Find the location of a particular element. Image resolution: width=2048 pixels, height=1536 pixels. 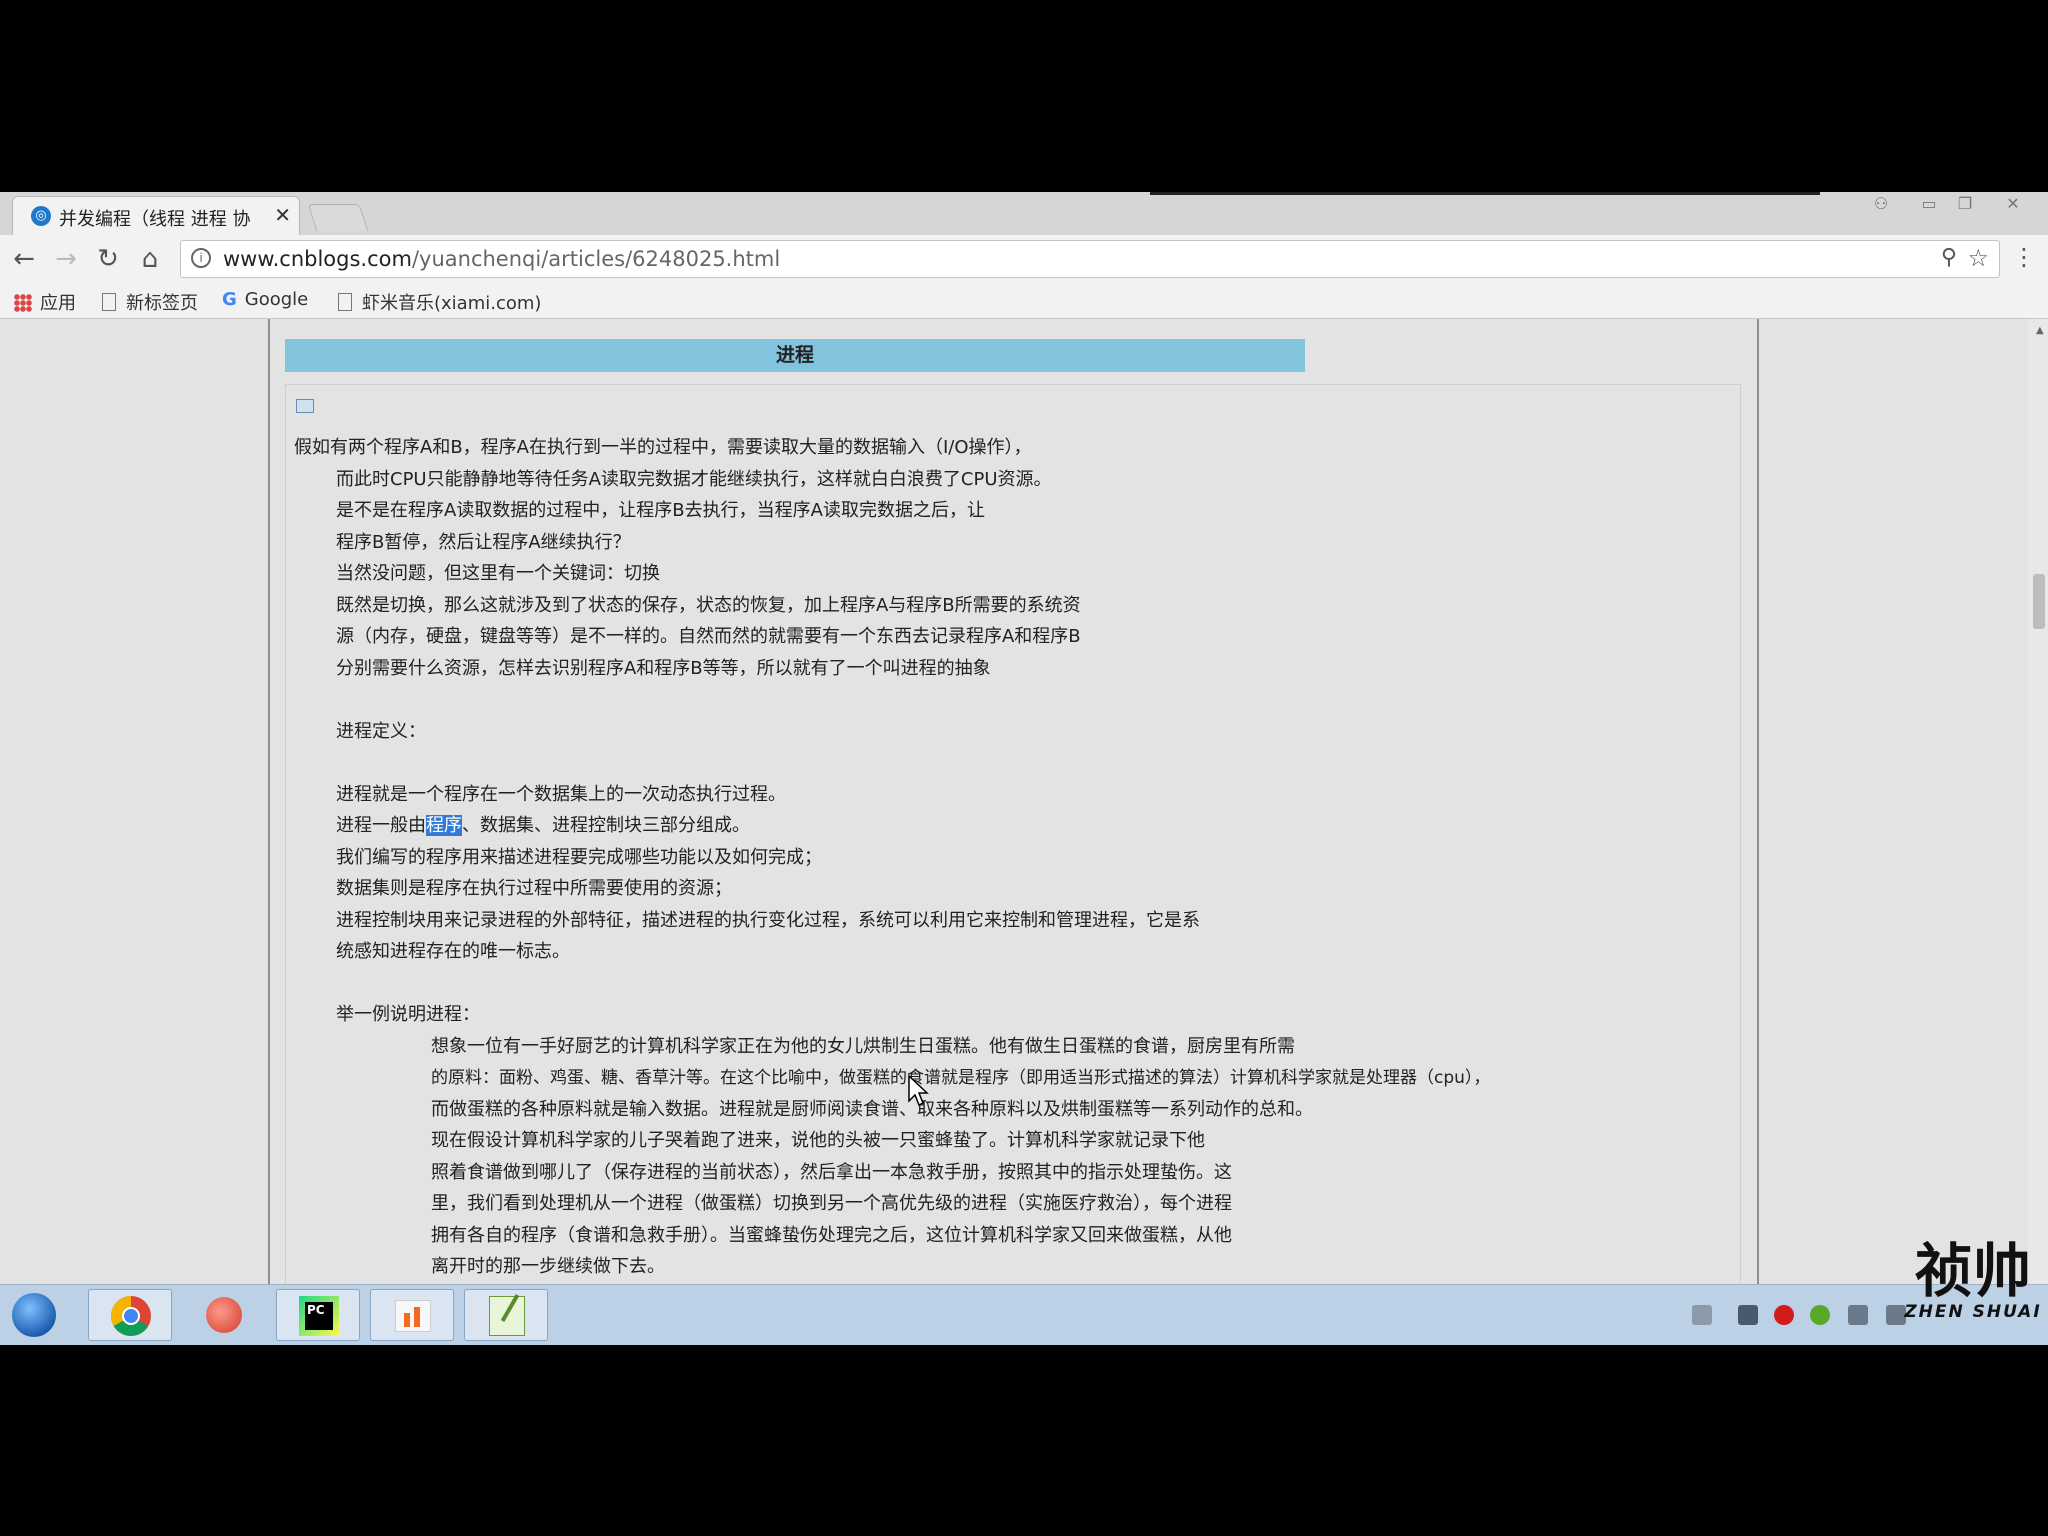

taskbar-app-chart is located at coordinates (412, 1315).